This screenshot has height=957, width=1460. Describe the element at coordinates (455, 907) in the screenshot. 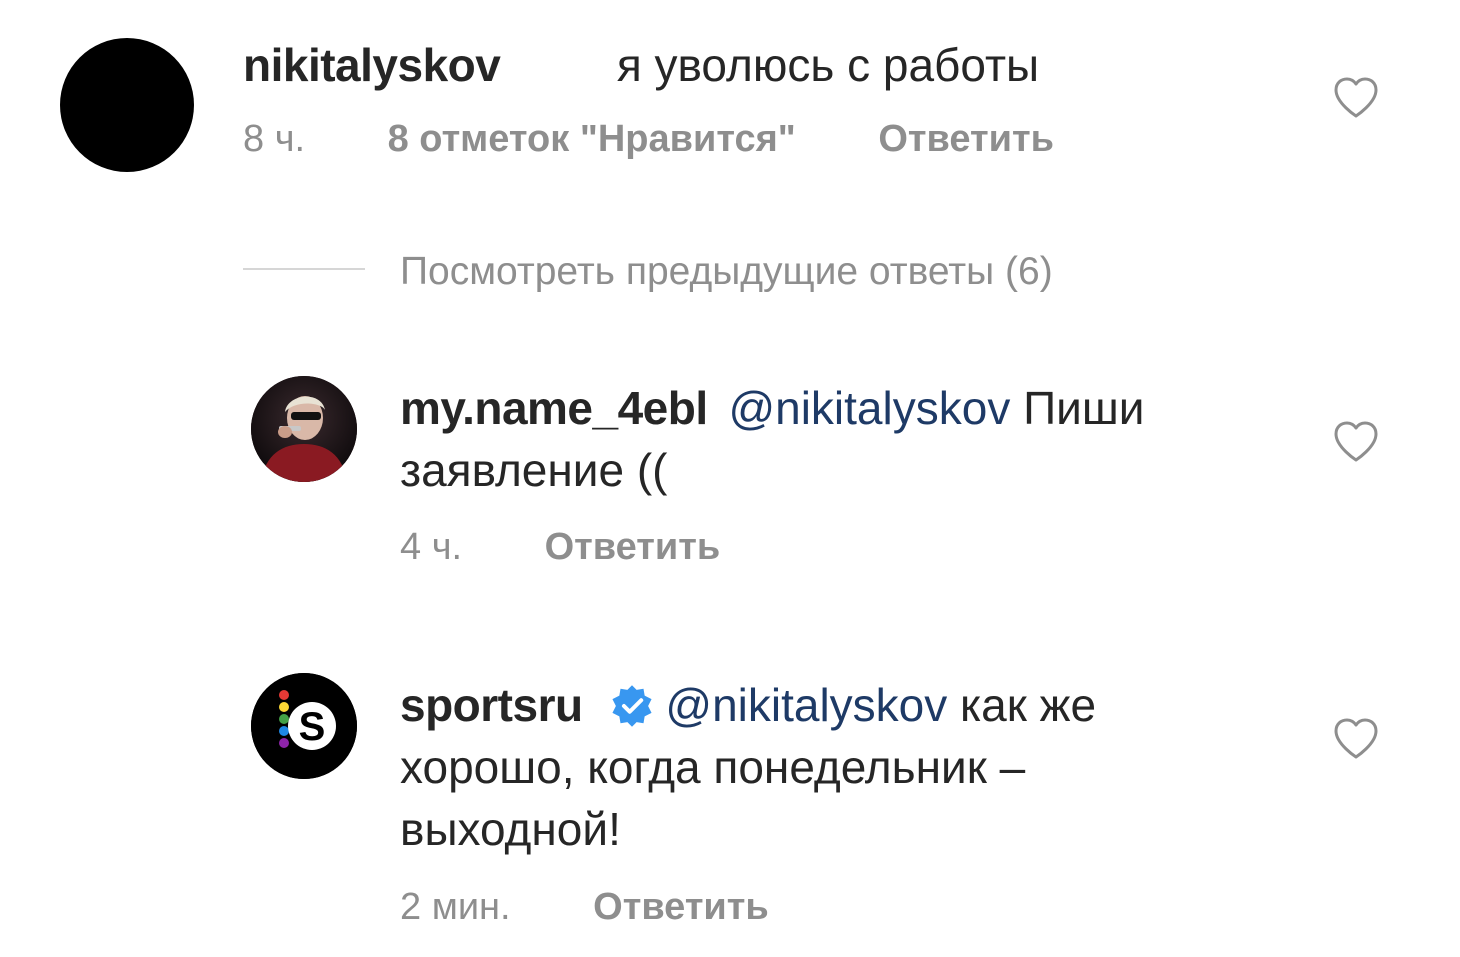

I see `reply-2-time: 2 мин.` at that location.